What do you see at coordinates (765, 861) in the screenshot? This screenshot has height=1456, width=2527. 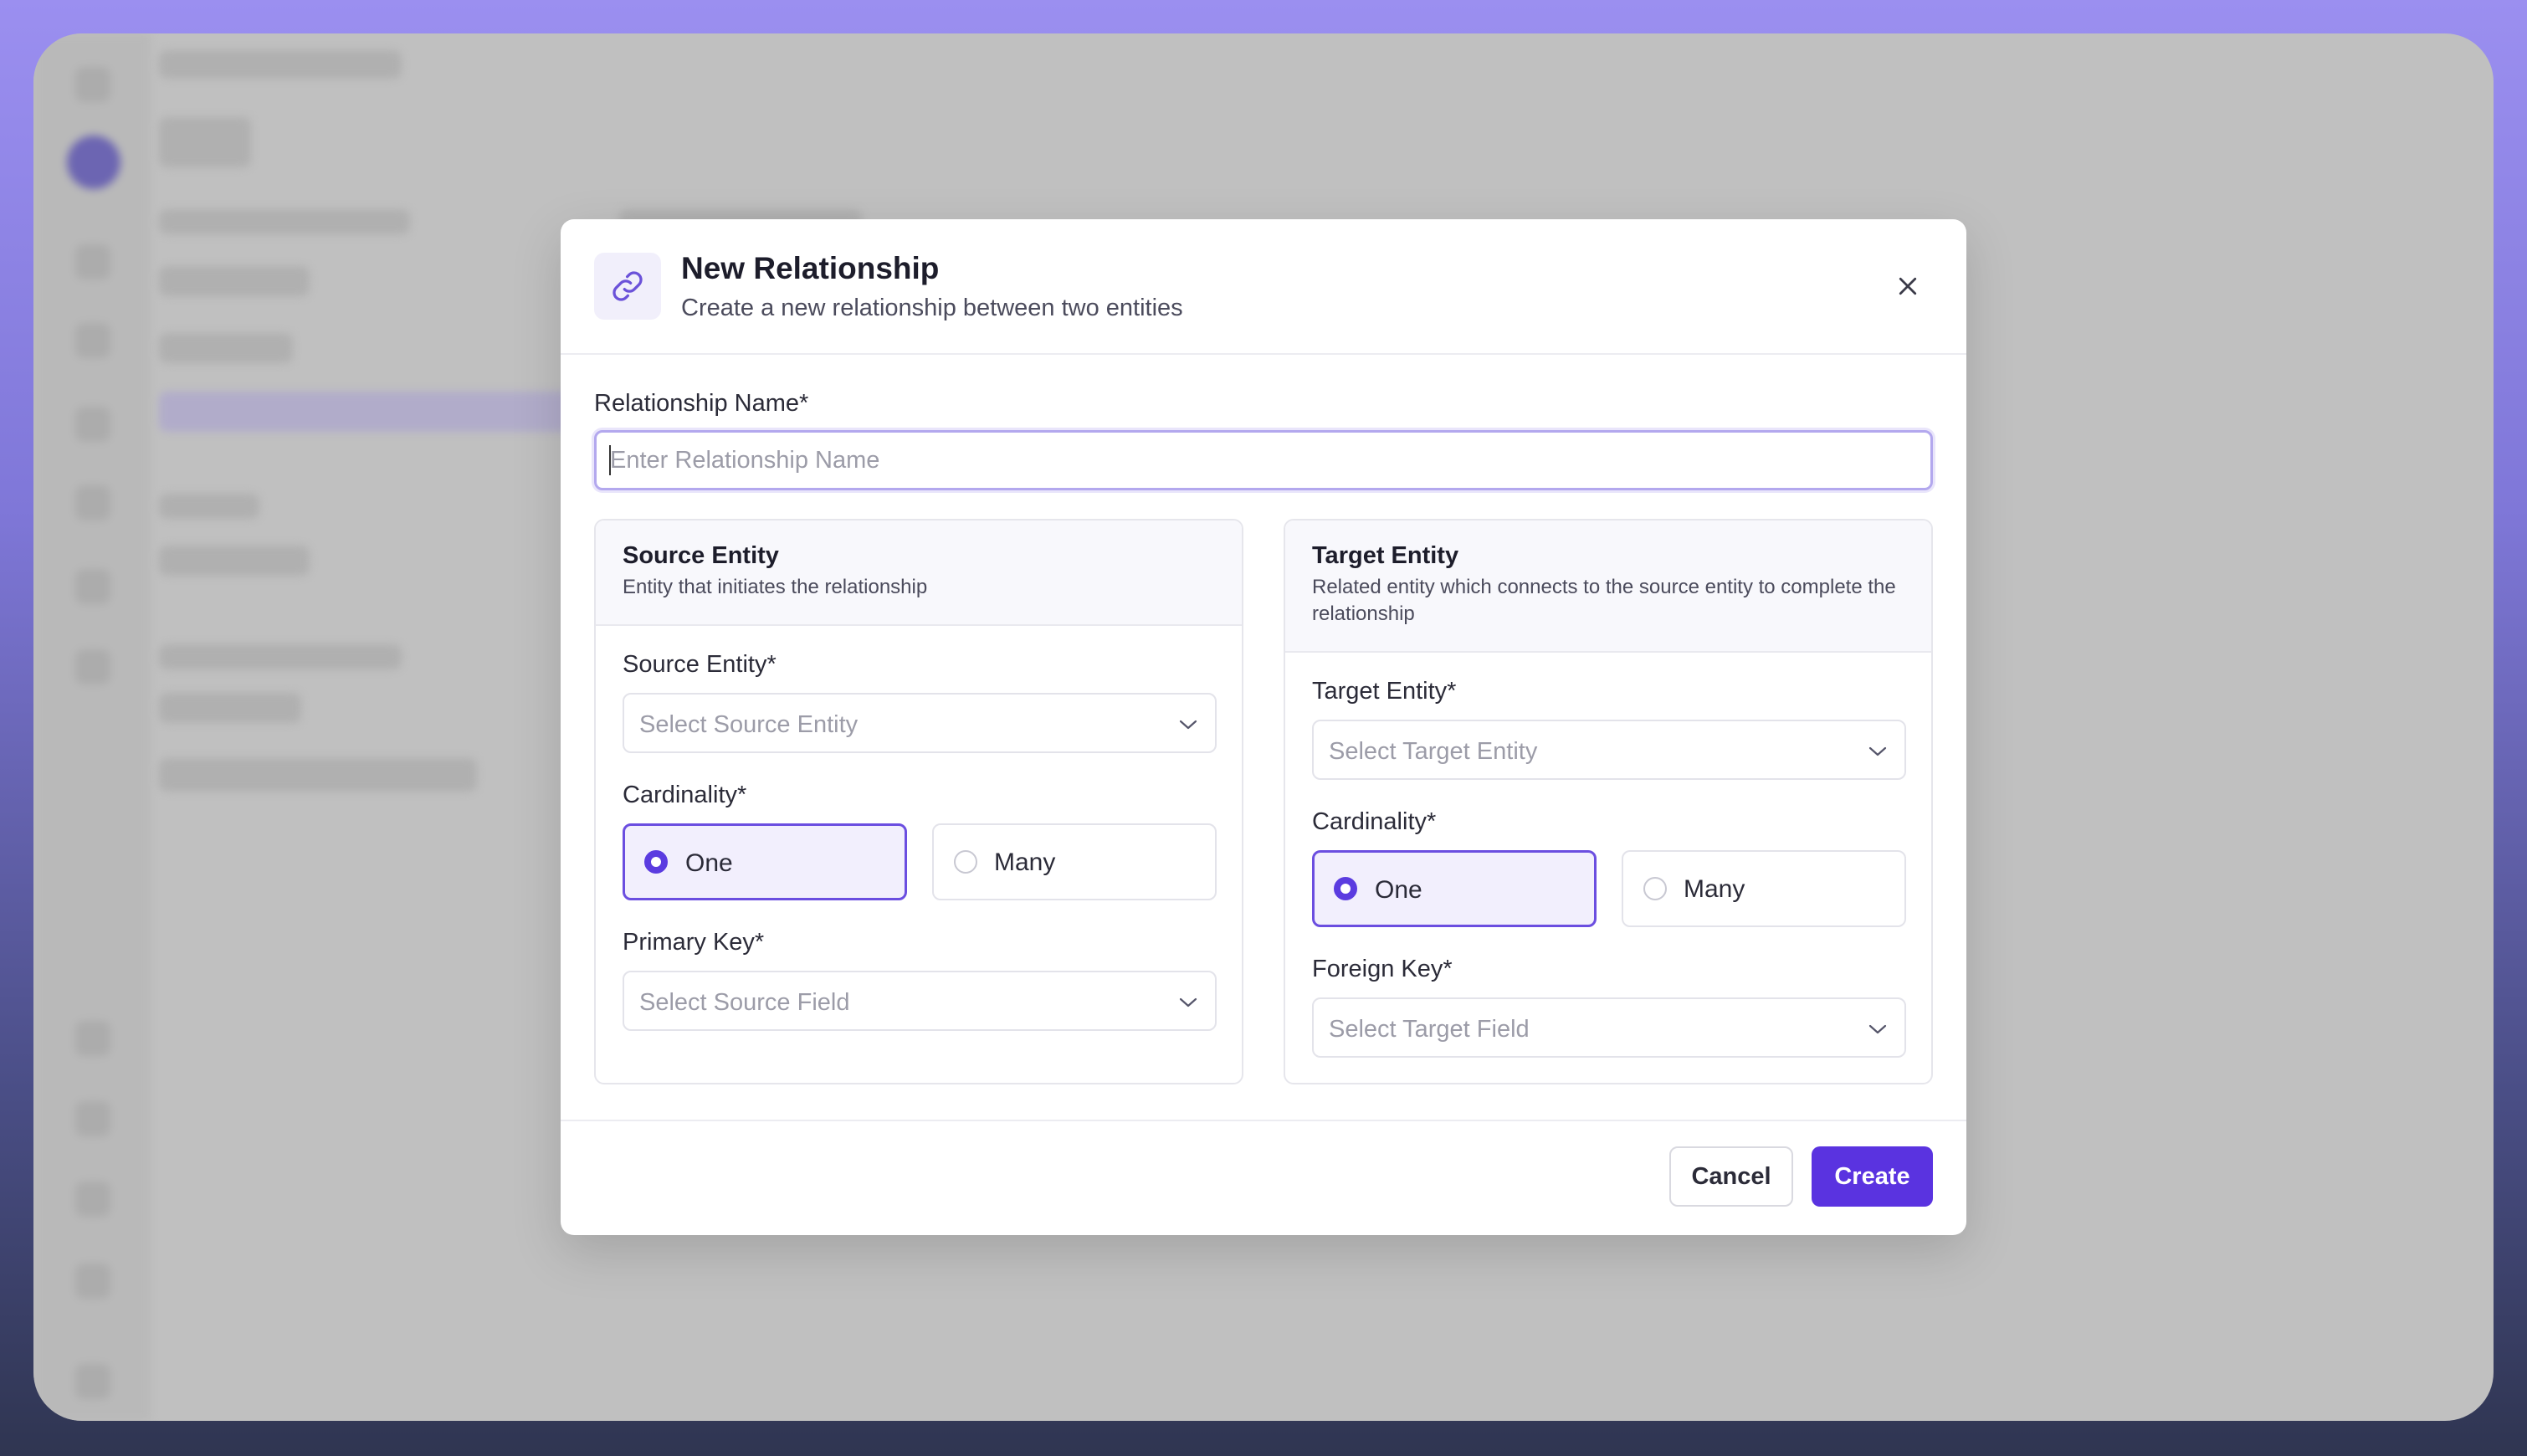 I see `source-cardinality-one: One` at bounding box center [765, 861].